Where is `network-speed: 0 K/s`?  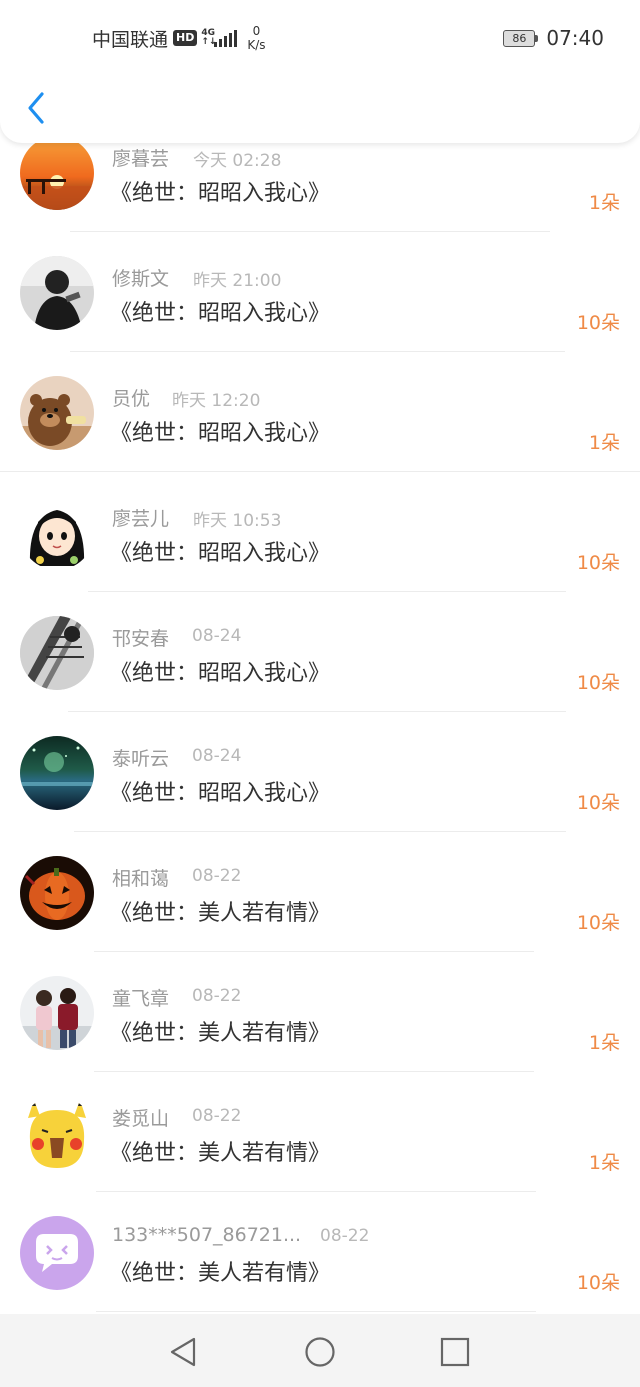
network-speed: 0 K/s is located at coordinates (256, 38).